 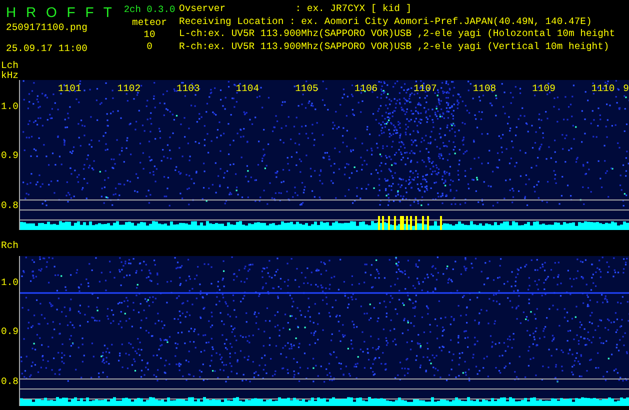 What do you see at coordinates (129, 88) in the screenshot?
I see `frequency-label: 1102` at bounding box center [129, 88].